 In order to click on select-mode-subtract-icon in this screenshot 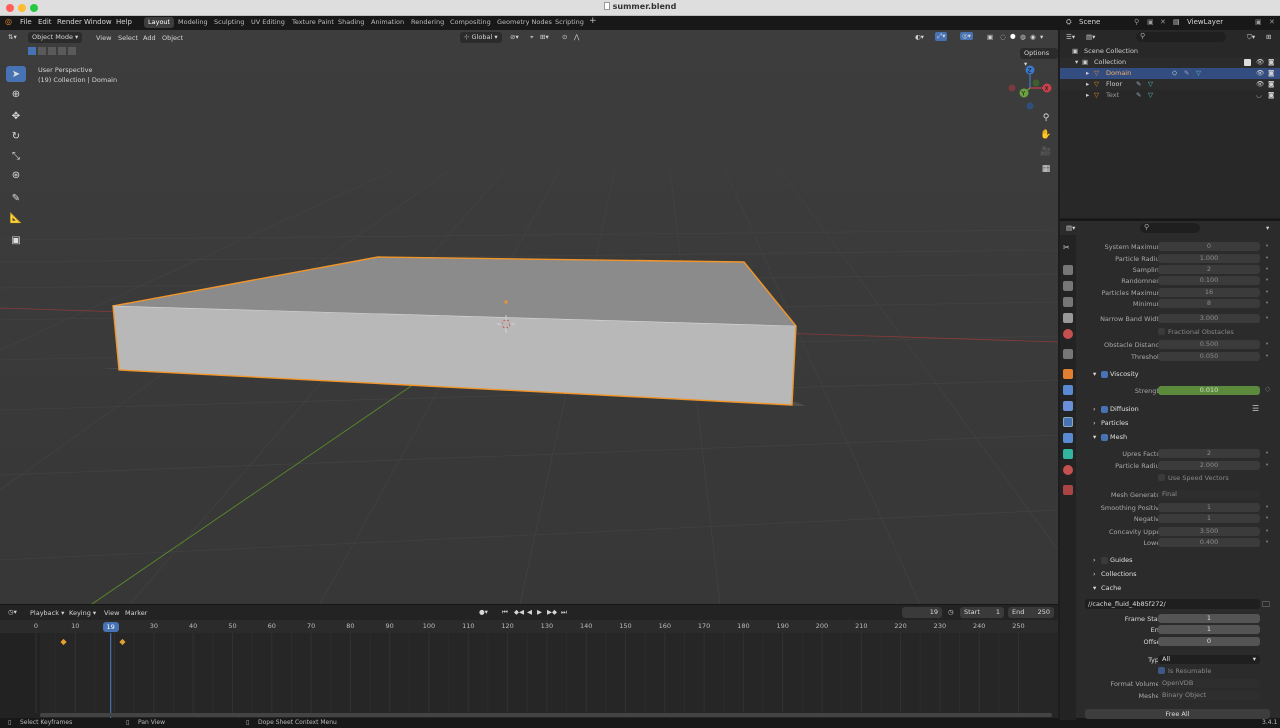, I will do `click(52, 51)`.